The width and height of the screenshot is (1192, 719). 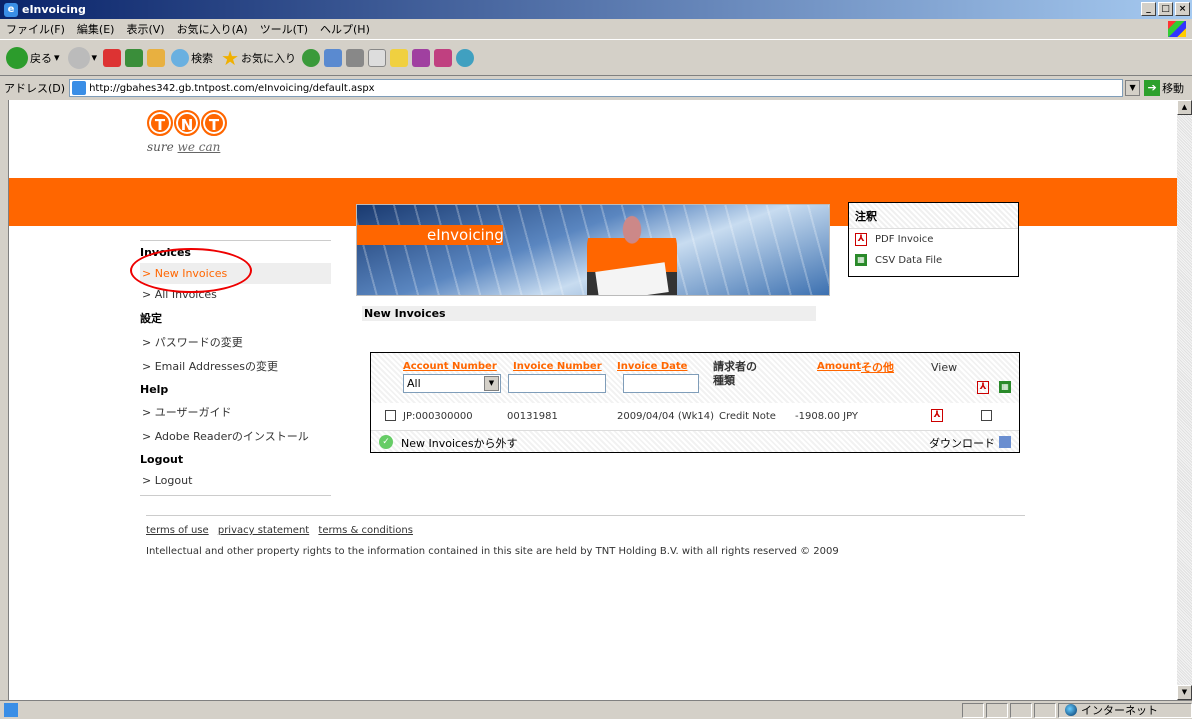 I want to click on claimant-type-header-2: 種類, so click(x=724, y=380).